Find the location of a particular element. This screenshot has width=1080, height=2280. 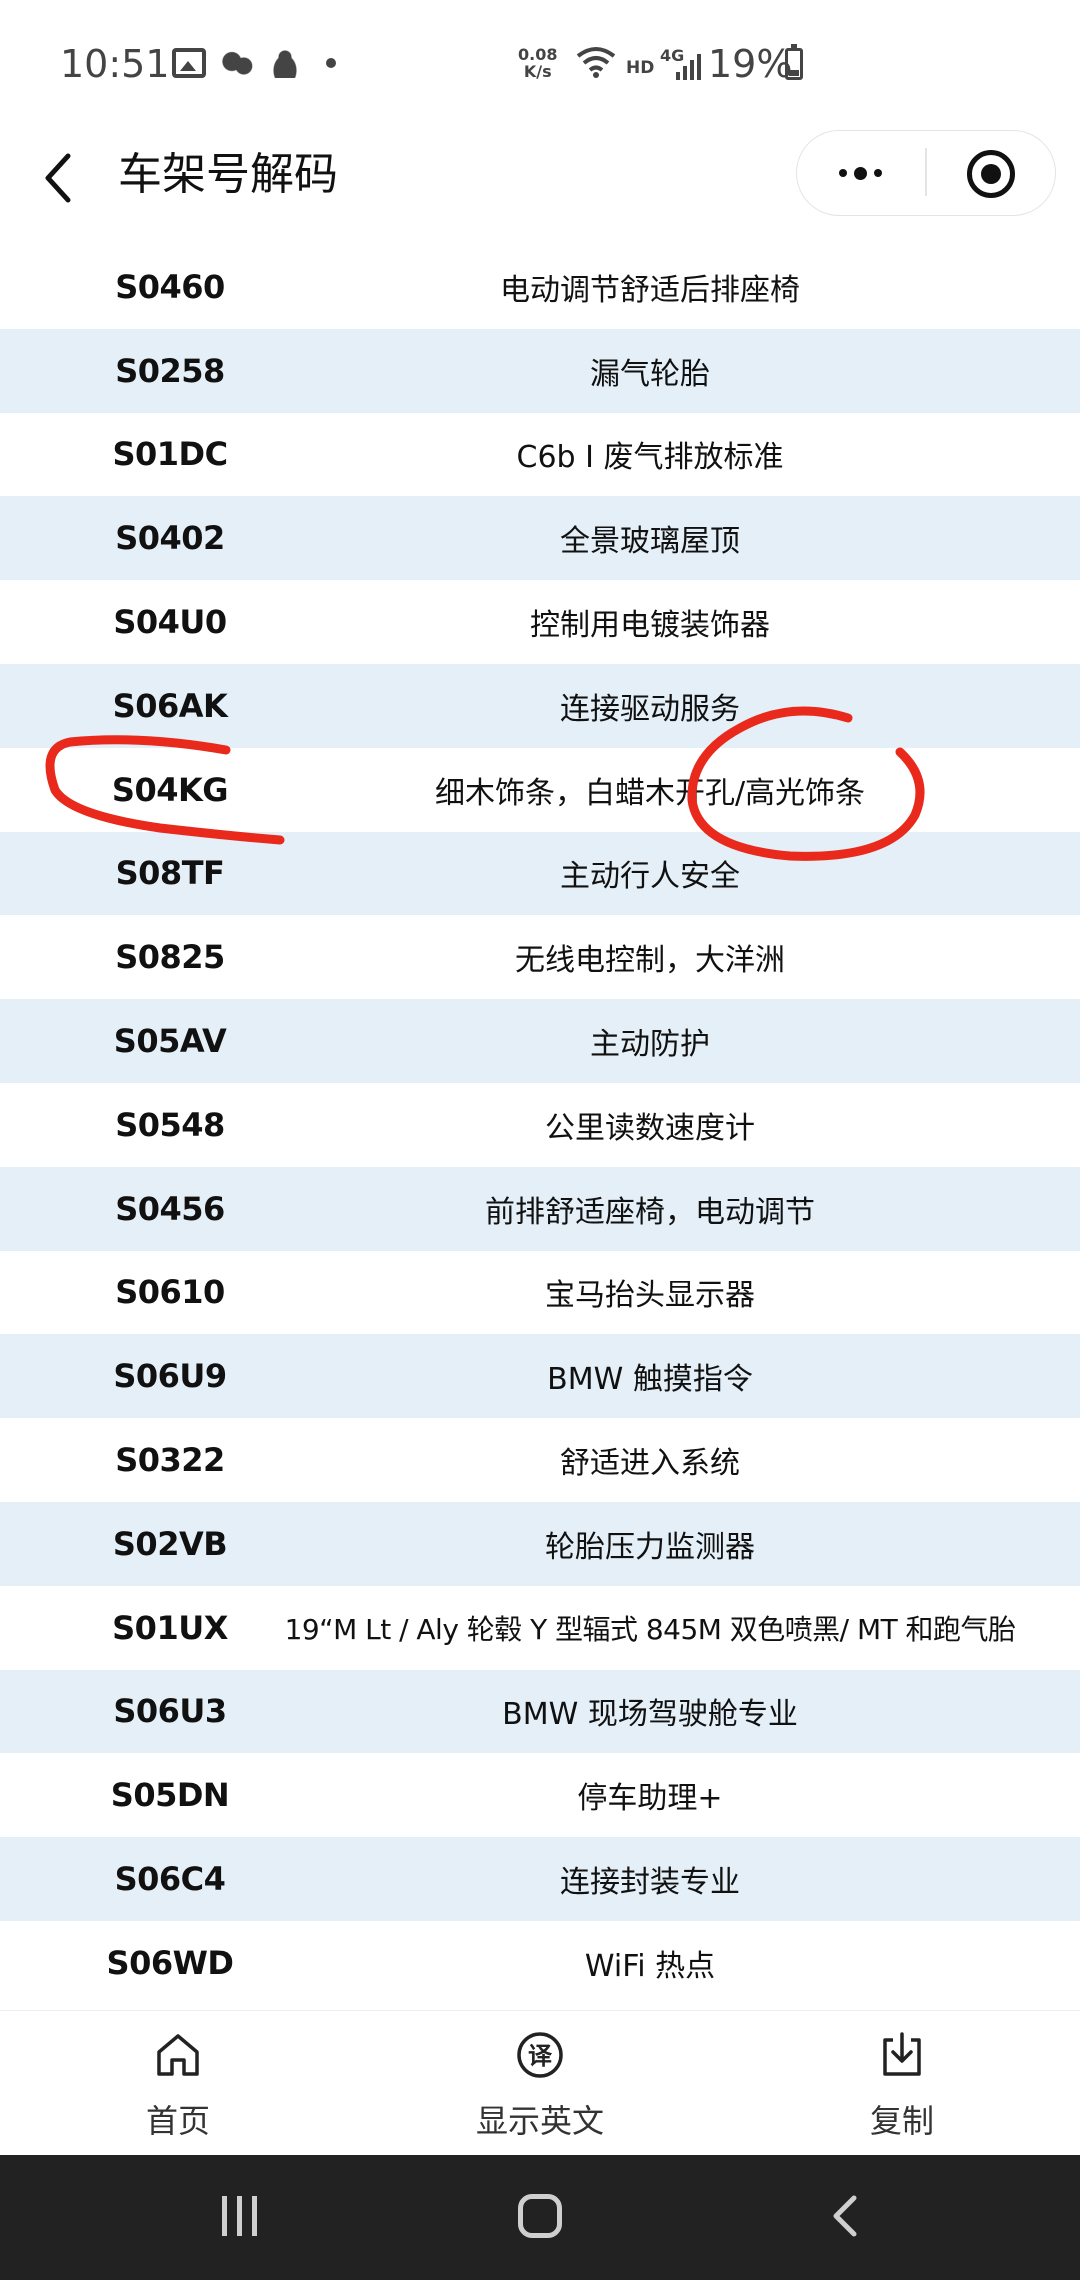

option-code-cell: S05DN is located at coordinates (170, 1795).